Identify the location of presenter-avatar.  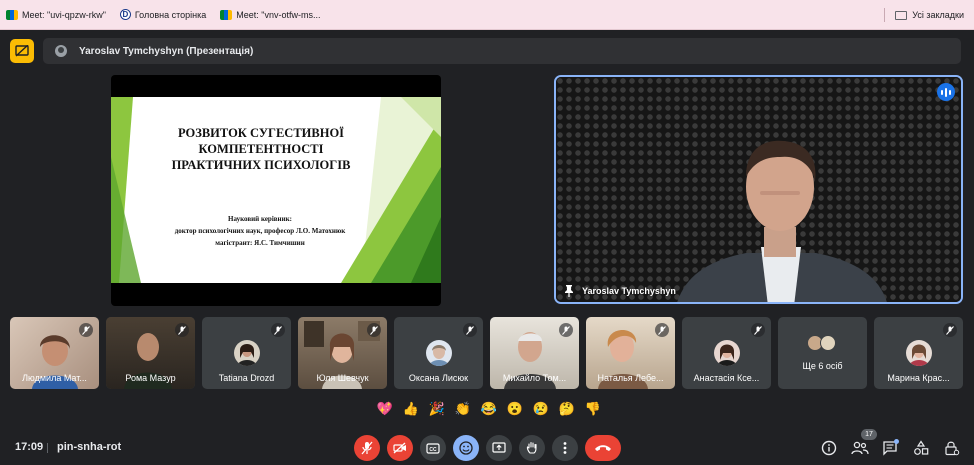
(61, 51).